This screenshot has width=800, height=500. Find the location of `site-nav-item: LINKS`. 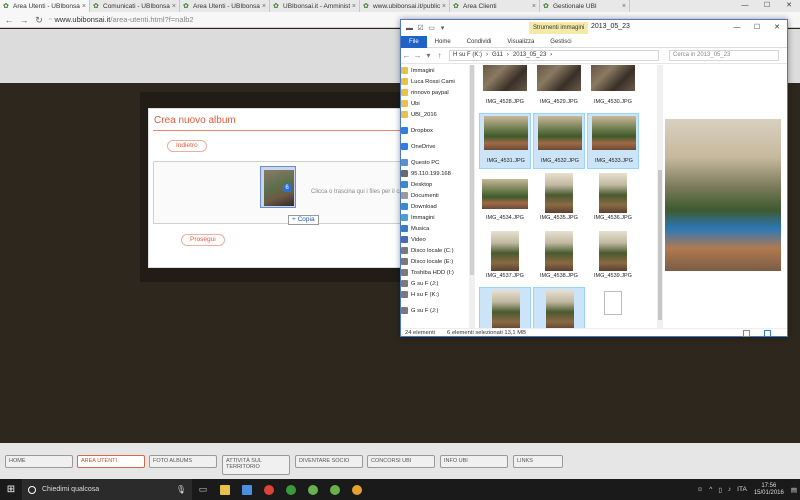

site-nav-item: LINKS is located at coordinates (538, 461).